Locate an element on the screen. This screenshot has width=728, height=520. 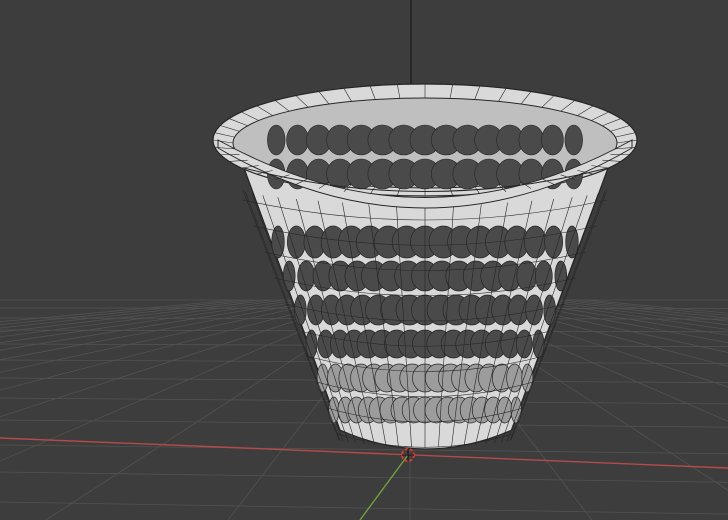
y-axis-line is located at coordinates (384, 487).